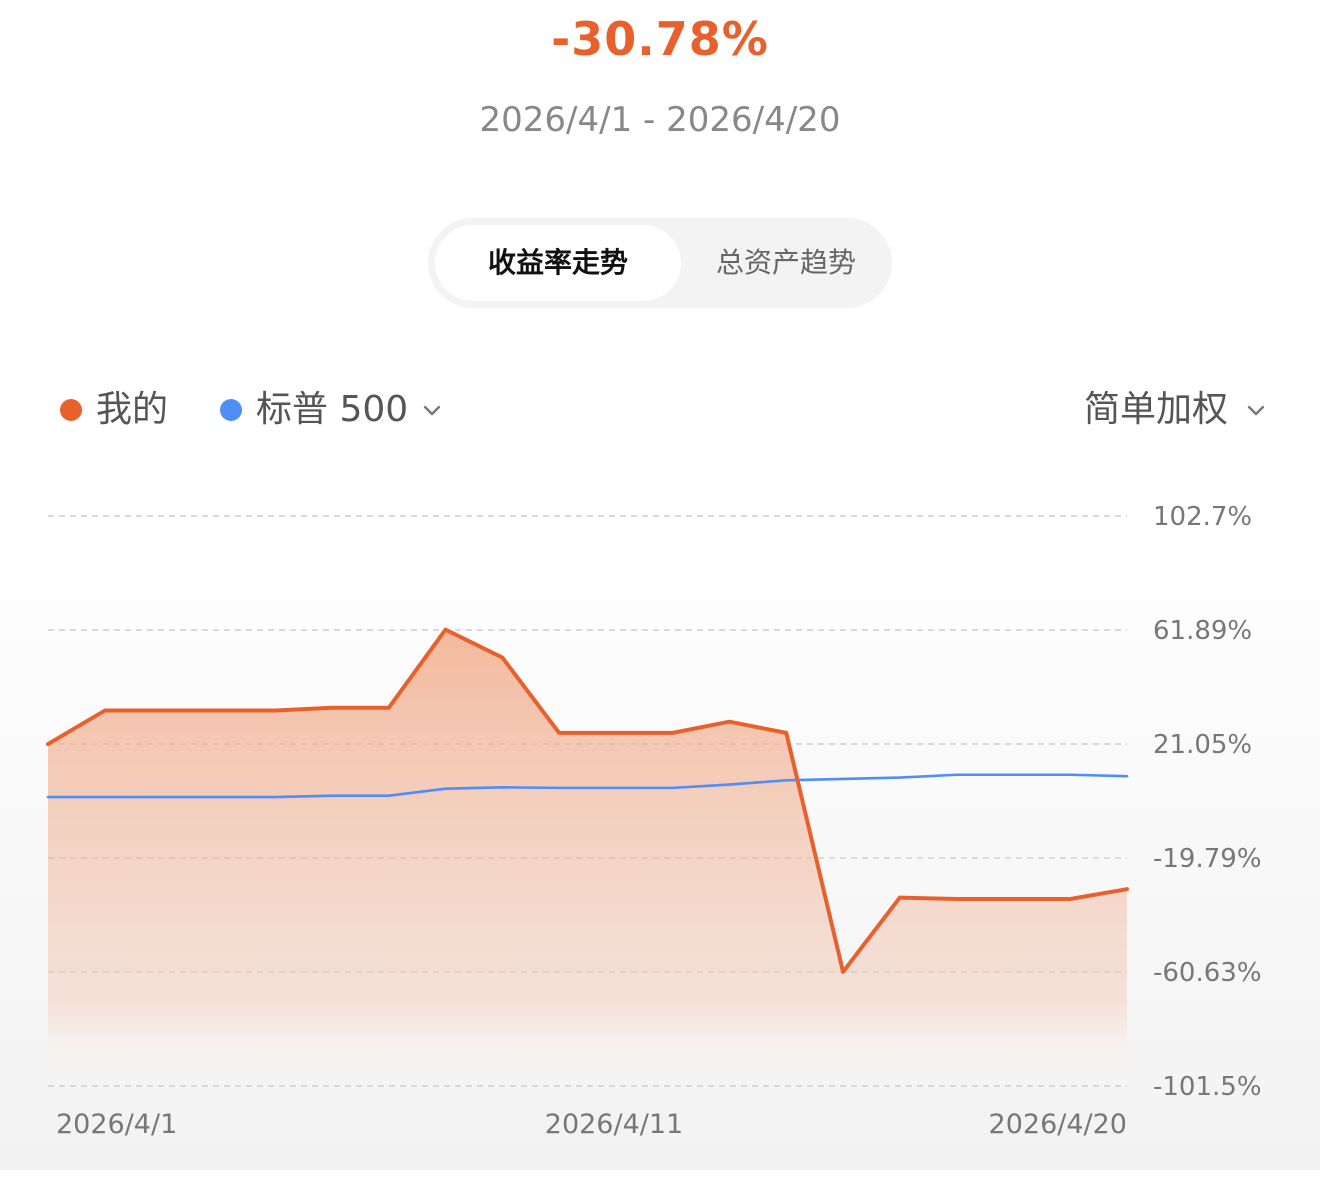  What do you see at coordinates (1207, 859) in the screenshot?
I see `y-tick-label: -19.79%` at bounding box center [1207, 859].